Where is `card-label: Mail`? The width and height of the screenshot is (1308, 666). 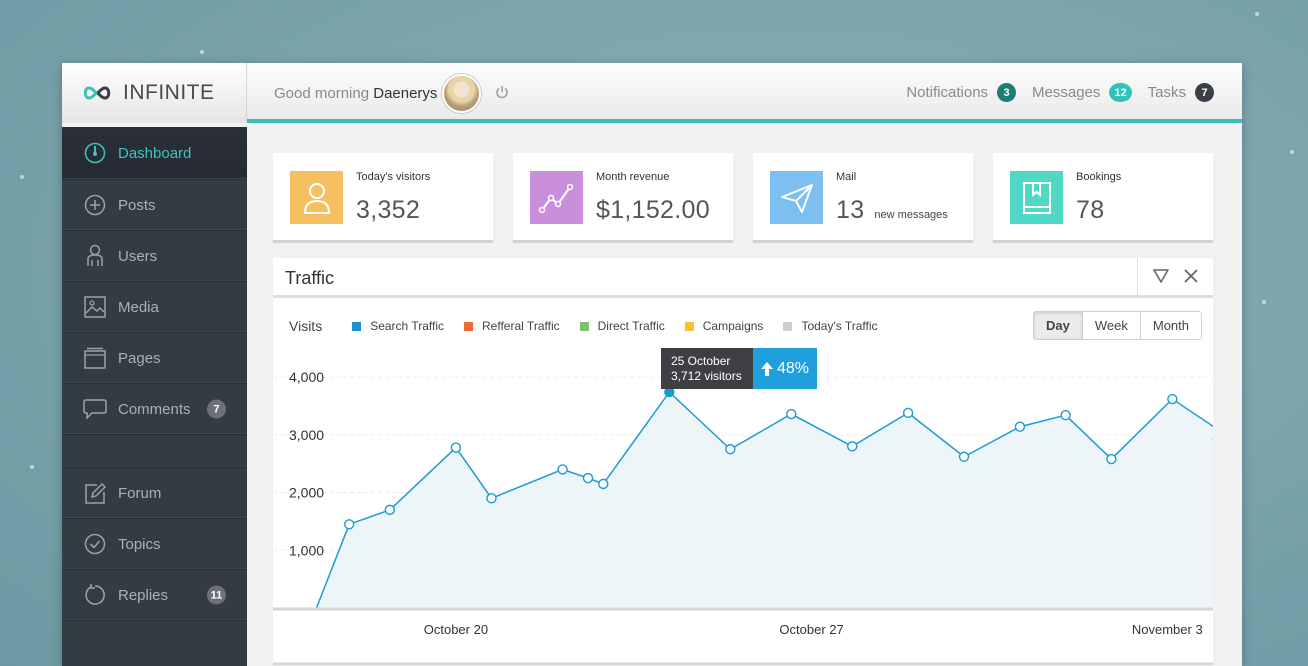
card-label: Mail is located at coordinates (846, 177).